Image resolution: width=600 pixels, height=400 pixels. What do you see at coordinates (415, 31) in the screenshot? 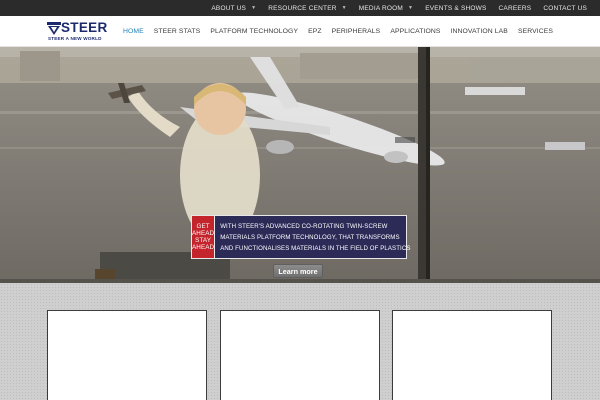
I see `nav-item-applications: APPLICATIONS` at bounding box center [415, 31].